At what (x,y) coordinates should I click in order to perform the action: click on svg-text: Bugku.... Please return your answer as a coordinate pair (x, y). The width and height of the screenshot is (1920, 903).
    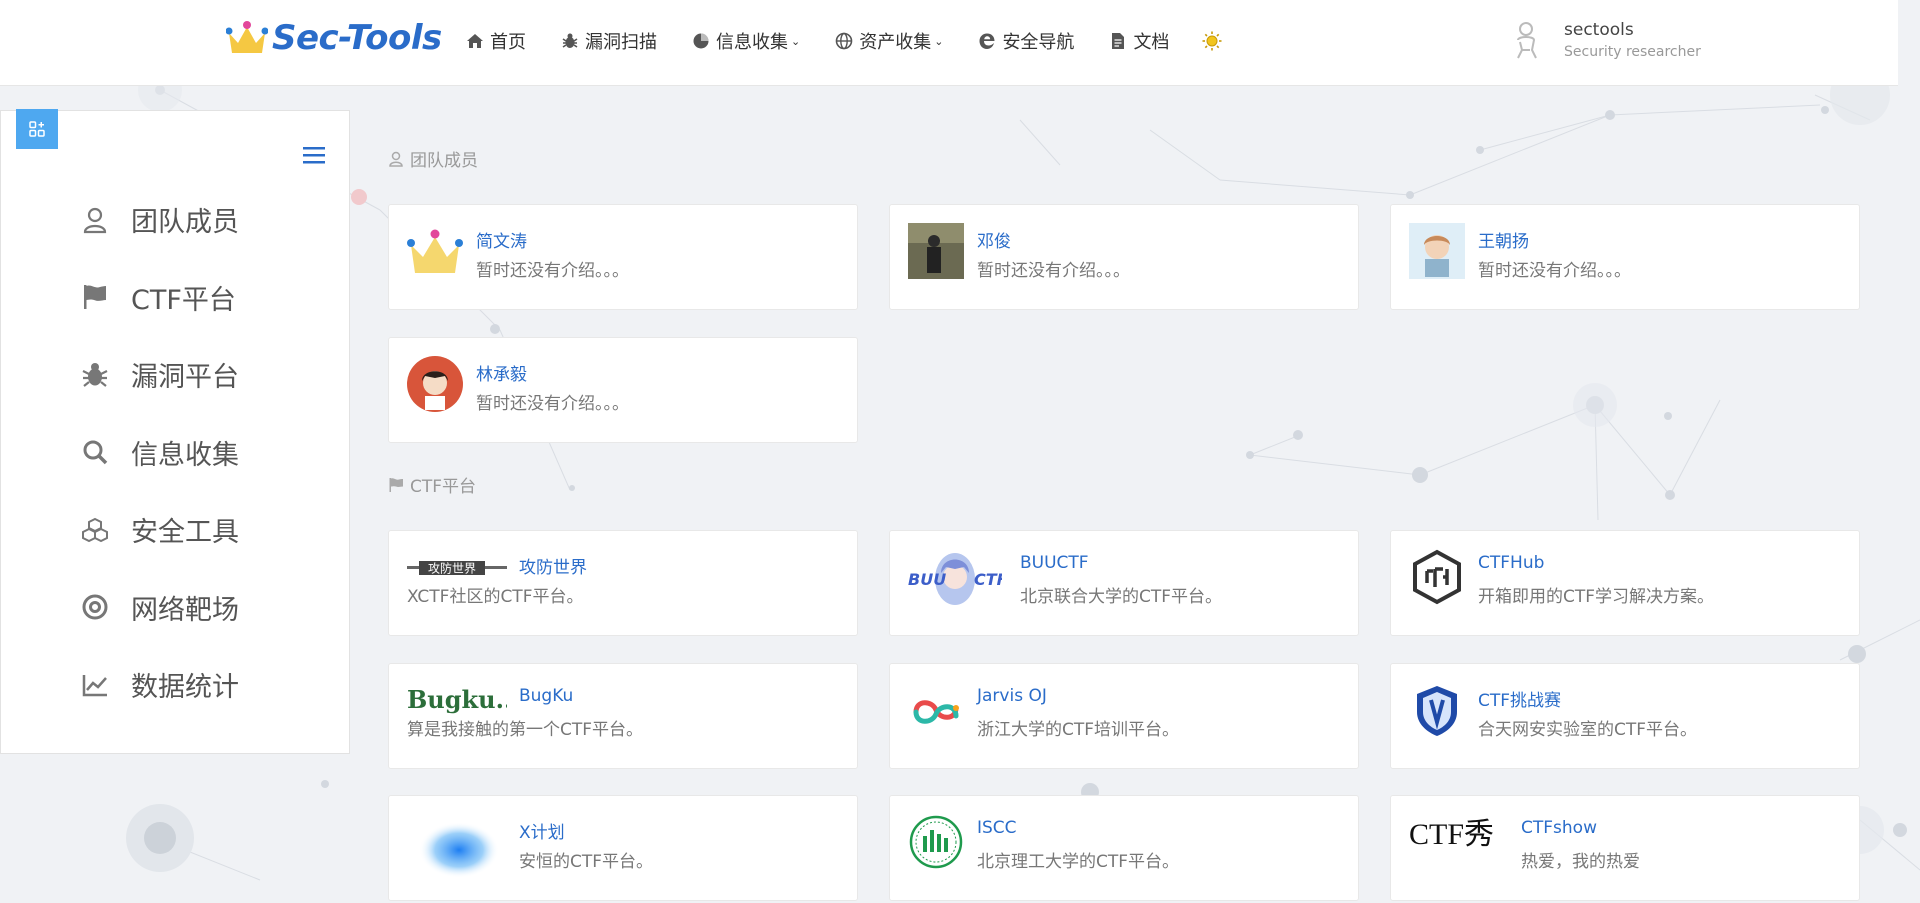
    Looking at the image, I should click on (457, 699).